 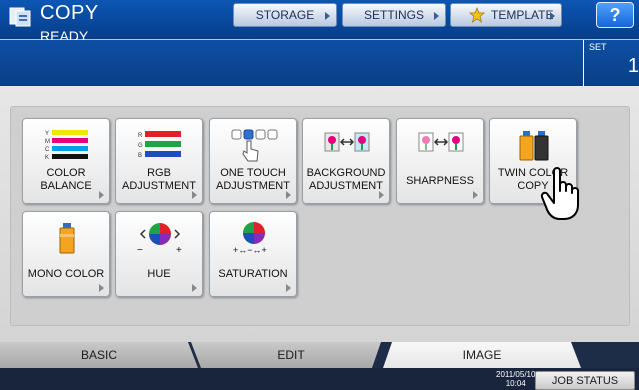 I want to click on set-counter: SET 1, so click(x=611, y=63).